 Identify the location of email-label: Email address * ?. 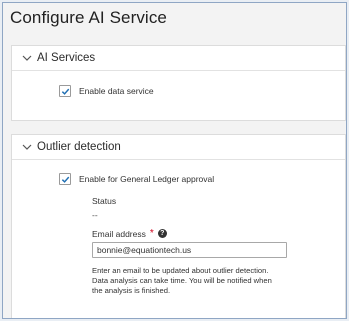
(129, 233).